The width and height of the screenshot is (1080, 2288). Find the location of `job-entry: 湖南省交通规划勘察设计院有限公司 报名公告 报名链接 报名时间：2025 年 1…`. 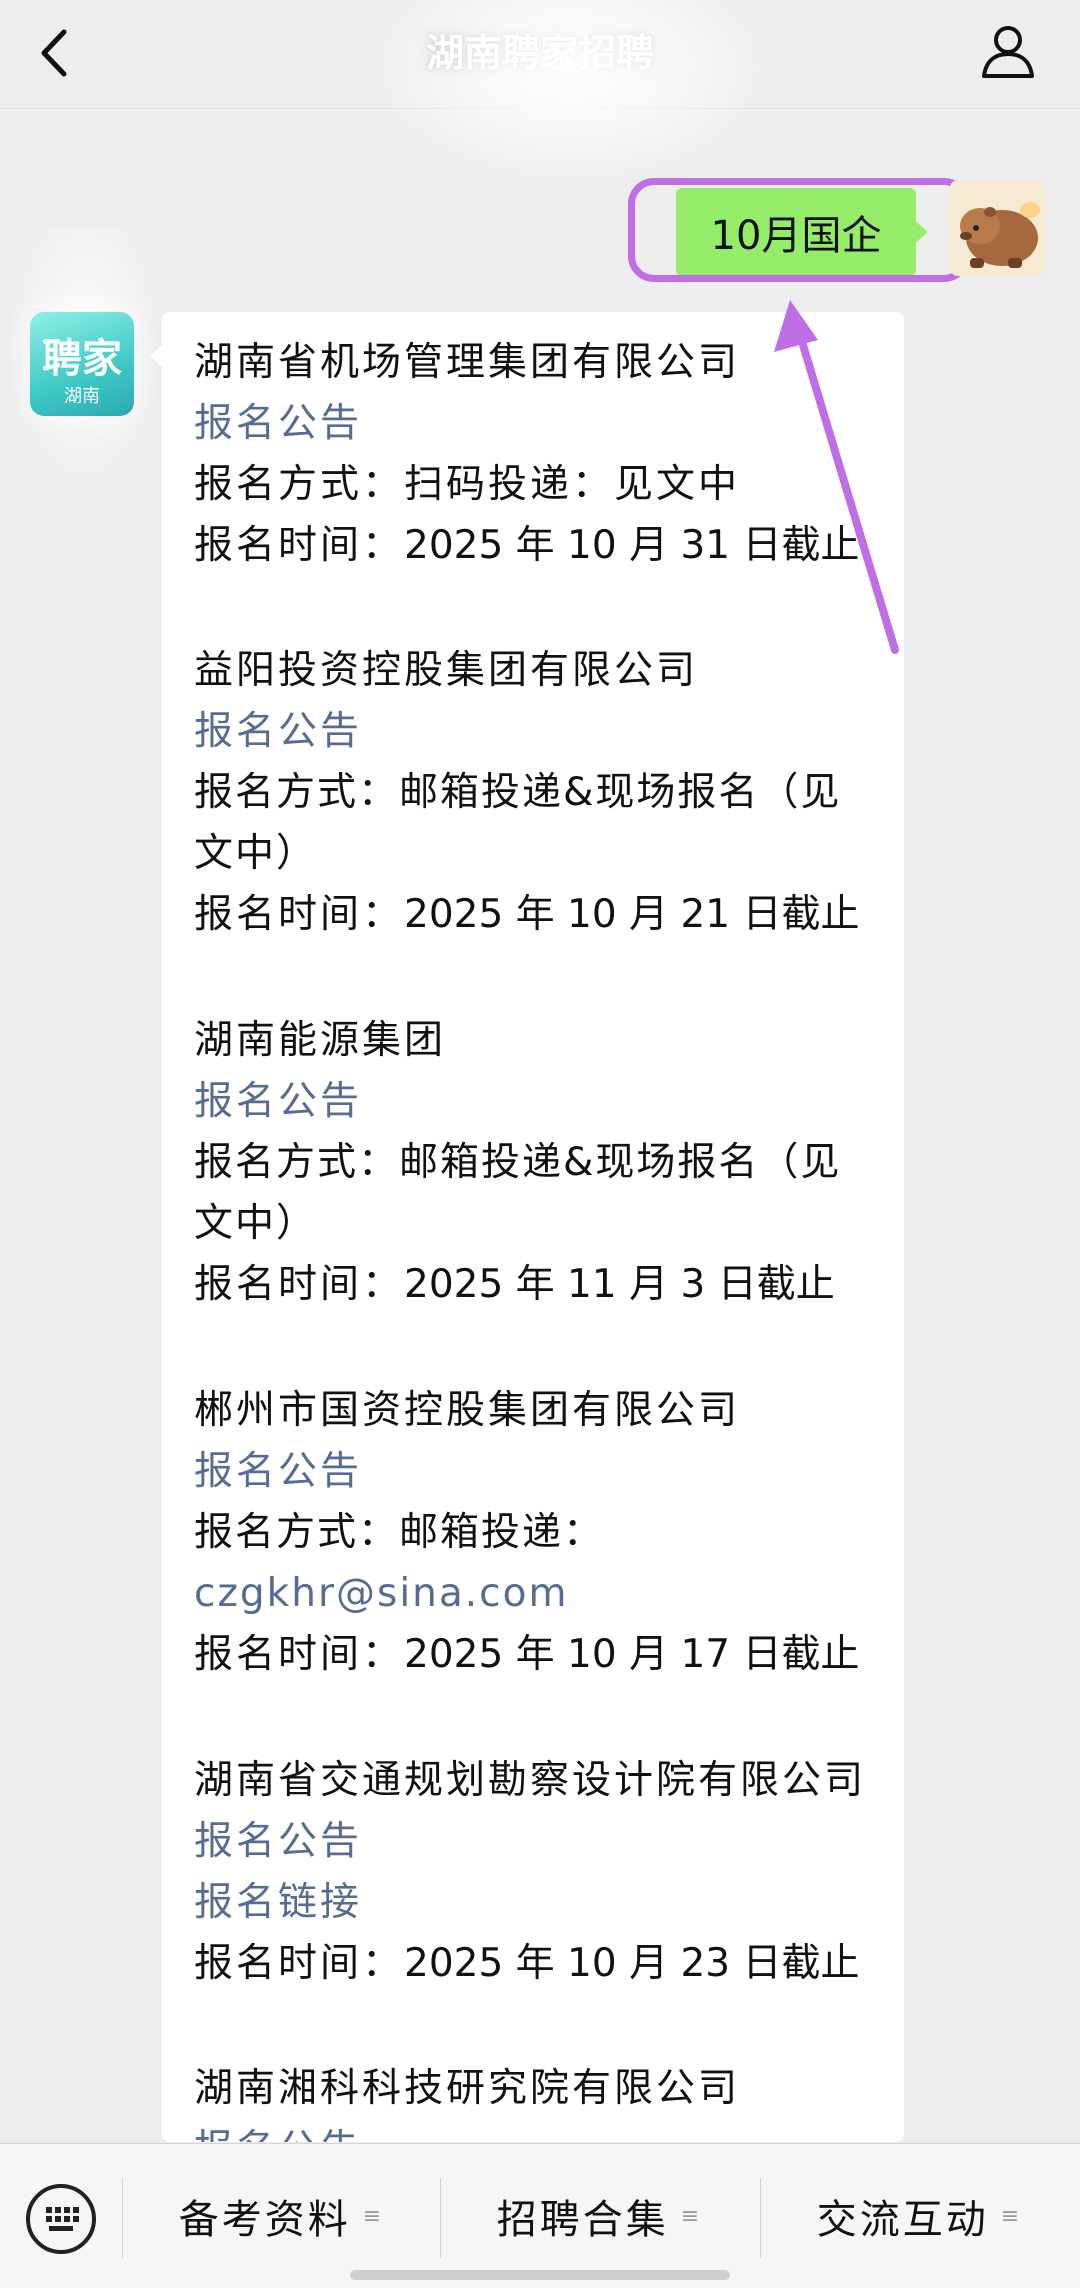

job-entry: 湖南省交通规划勘察设计院有限公司 报名公告 报名链接 报名时间：2025 年 1… is located at coordinates (544, 1872).